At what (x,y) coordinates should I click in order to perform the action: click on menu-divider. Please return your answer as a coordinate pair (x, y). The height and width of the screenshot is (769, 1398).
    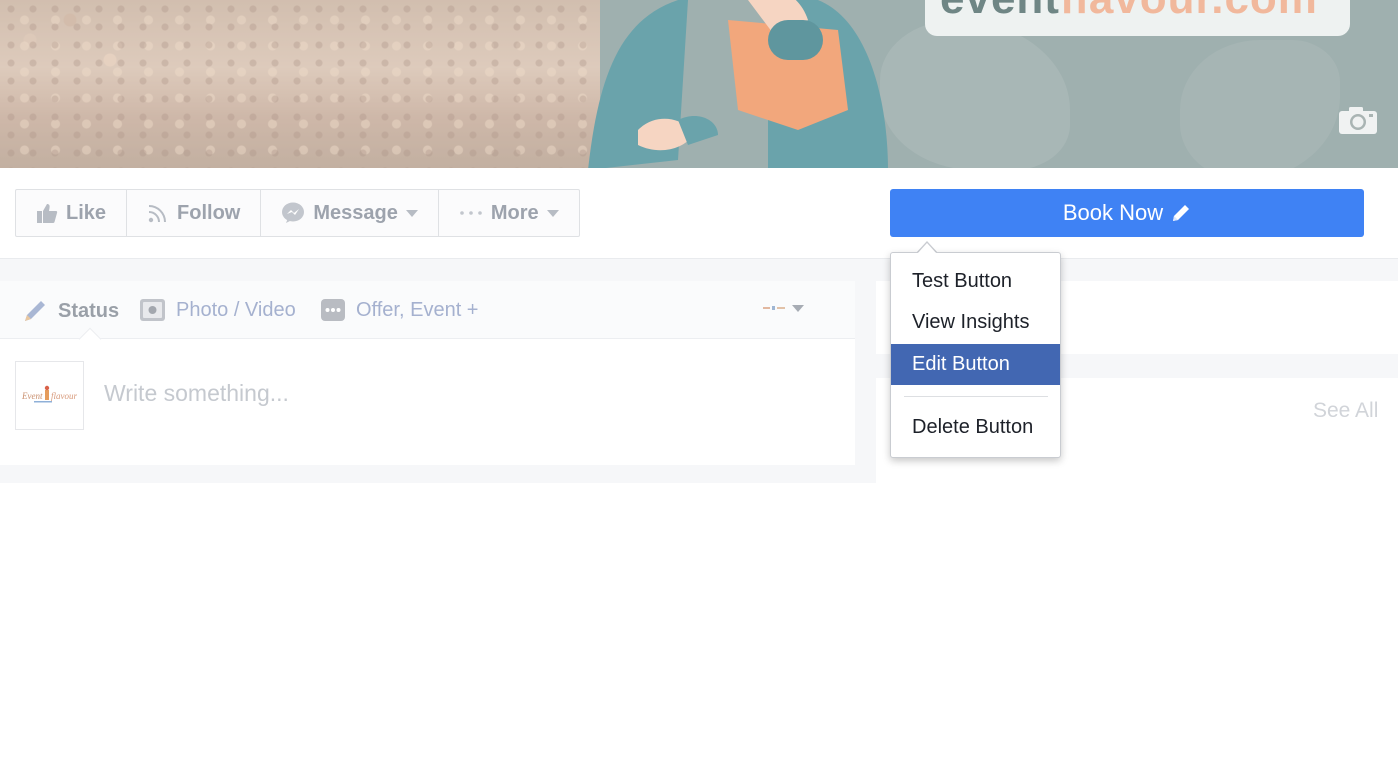
    Looking at the image, I should click on (976, 396).